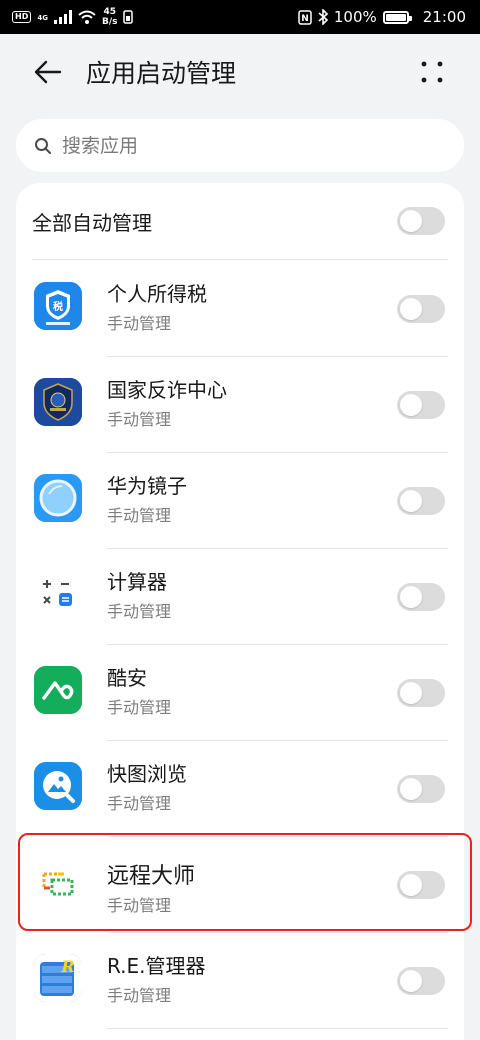  I want to click on svg-text: 税, so click(58, 306).